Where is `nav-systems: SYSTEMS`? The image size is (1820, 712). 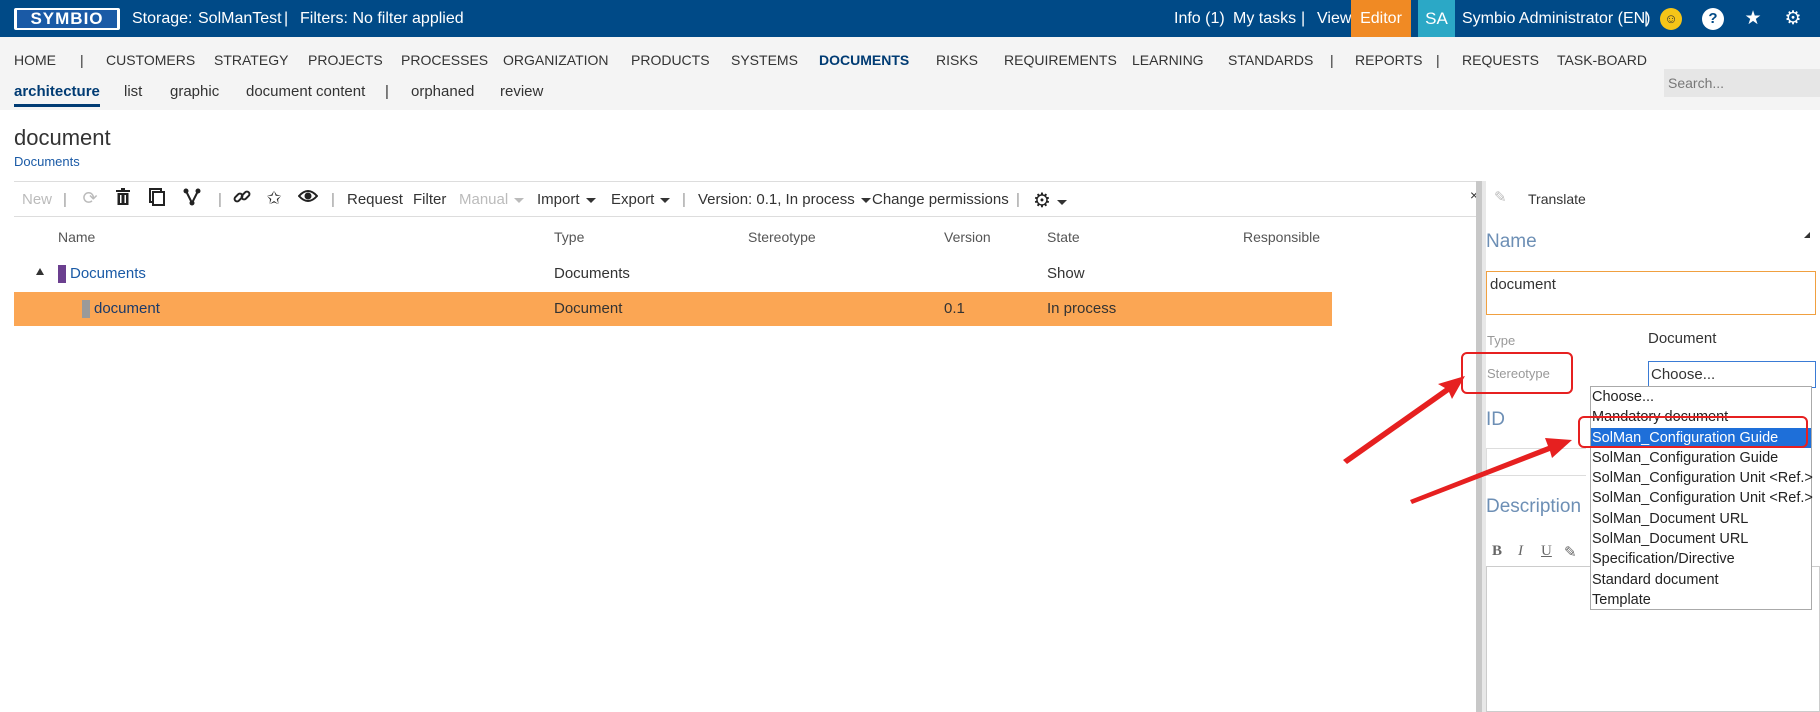 nav-systems: SYSTEMS is located at coordinates (764, 60).